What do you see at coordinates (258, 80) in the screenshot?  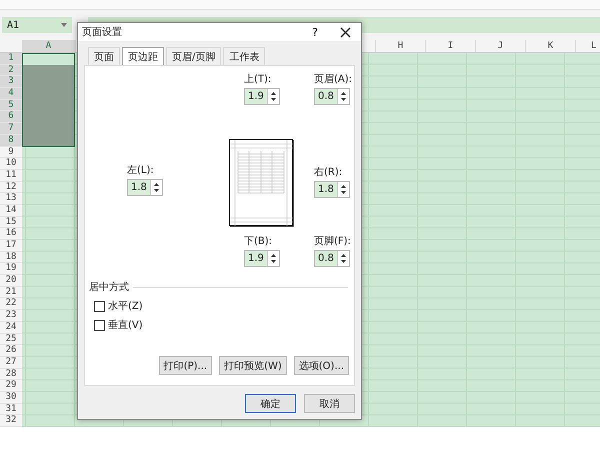 I see `margin-label: 上(T):` at bounding box center [258, 80].